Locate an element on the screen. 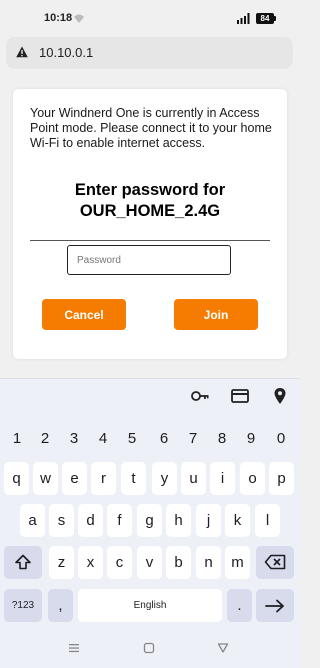 The image size is (320, 668). period-key: . is located at coordinates (239, 605).